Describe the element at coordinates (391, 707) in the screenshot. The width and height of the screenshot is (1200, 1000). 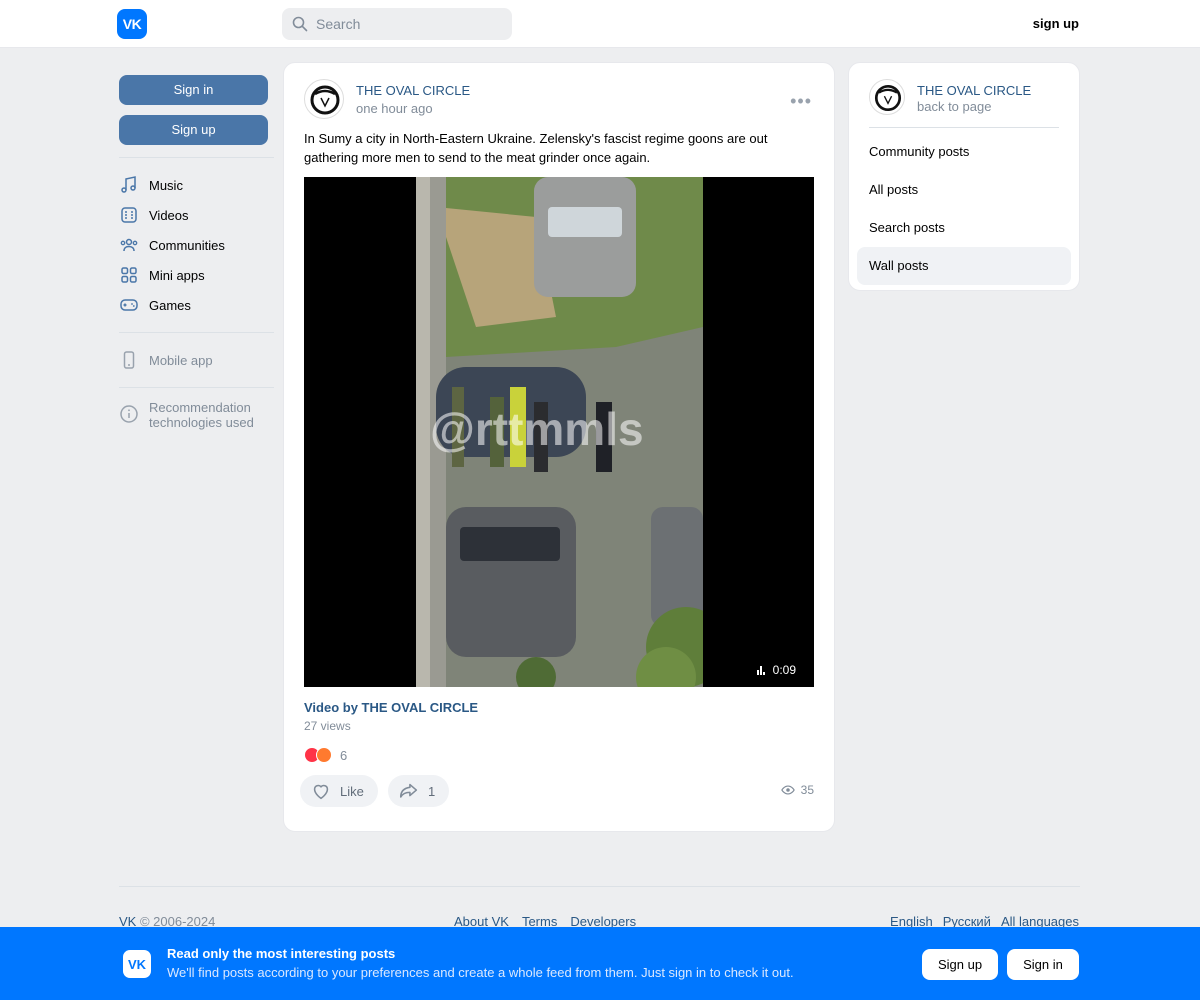
I see `video-title-link: Video by THE OVAL CIRCLE` at that location.